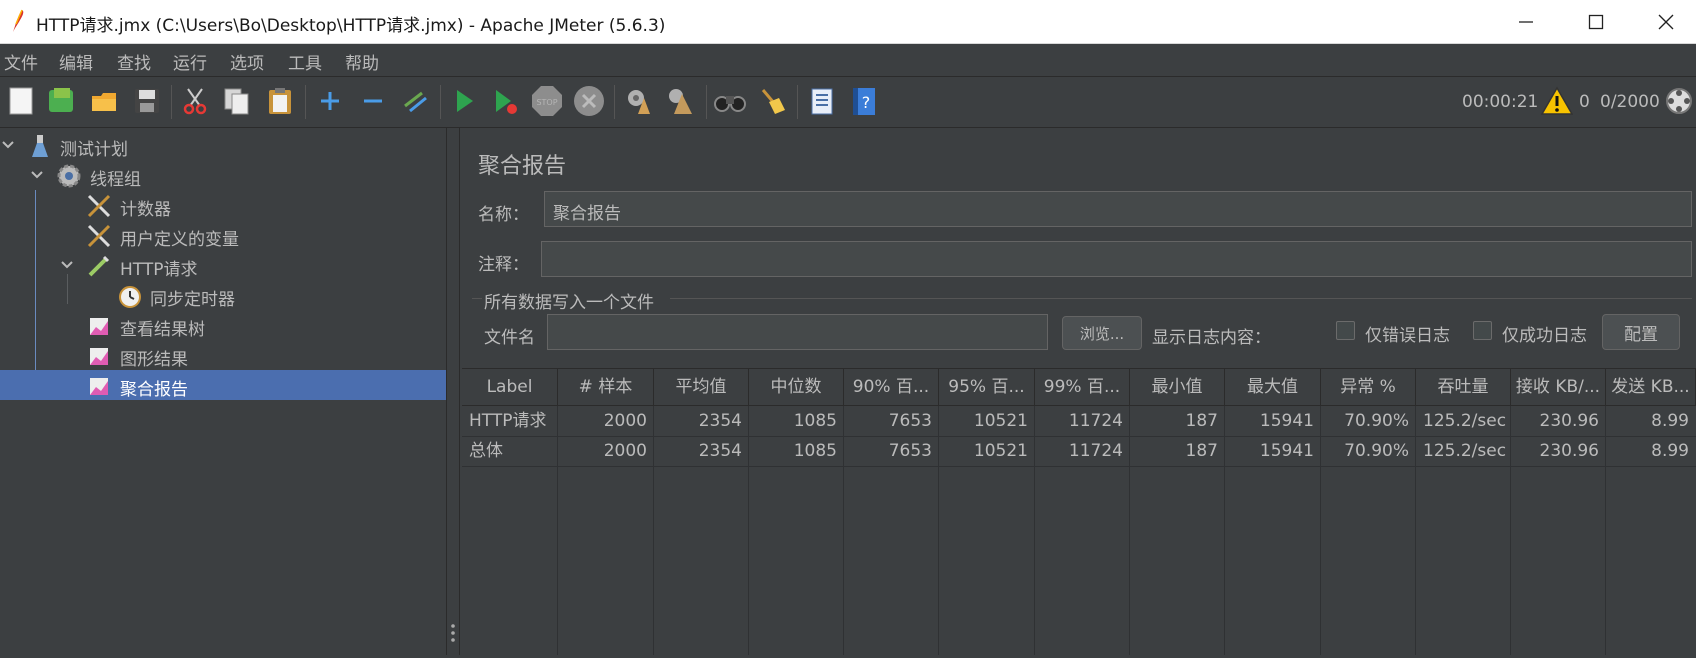 Image resolution: width=1696 pixels, height=658 pixels. Describe the element at coordinates (510, 387) in the screenshot. I see `table-header: Label` at that location.